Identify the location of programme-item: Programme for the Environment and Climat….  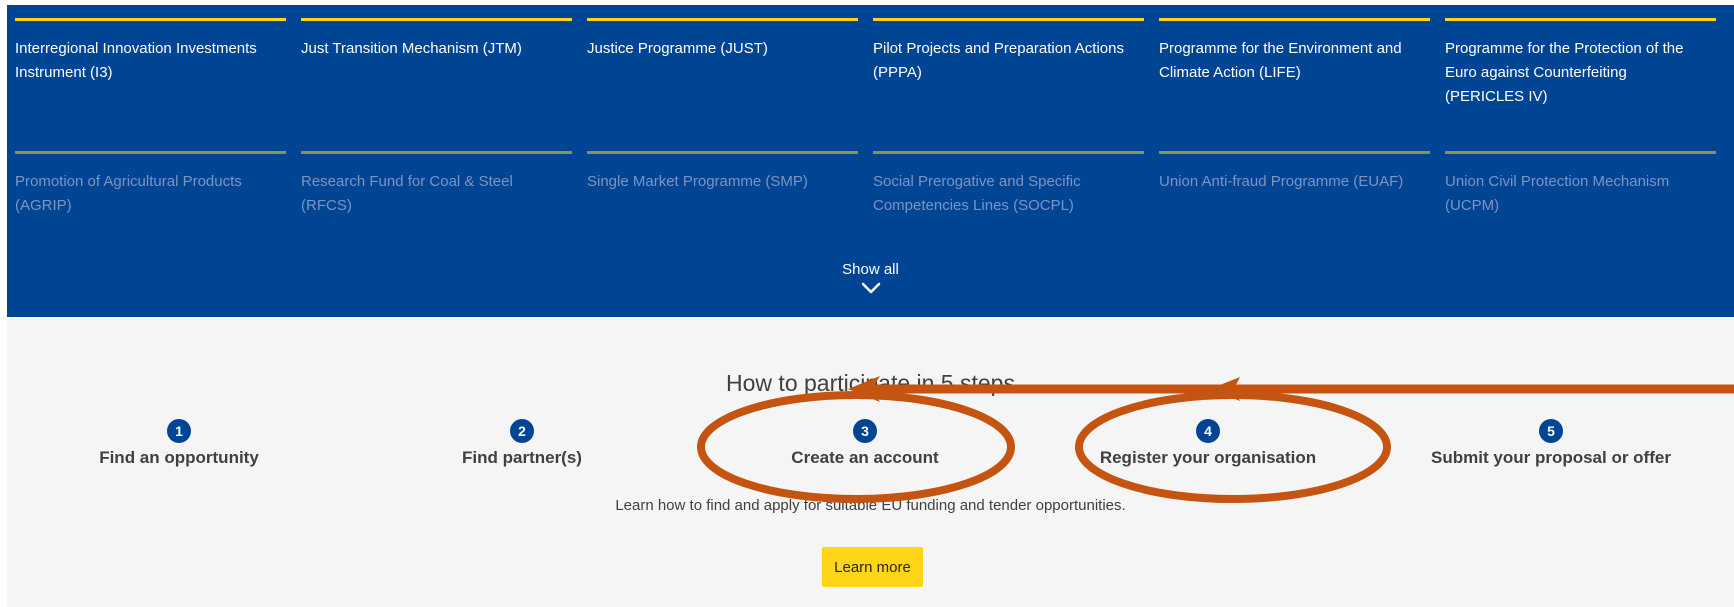
(1294, 84).